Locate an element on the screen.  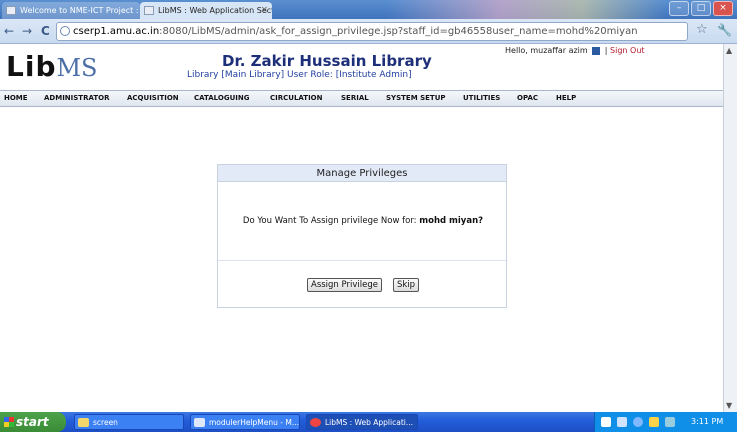
tab-label: Welcome to NME-ICT Project : is located at coordinates (79, 10).